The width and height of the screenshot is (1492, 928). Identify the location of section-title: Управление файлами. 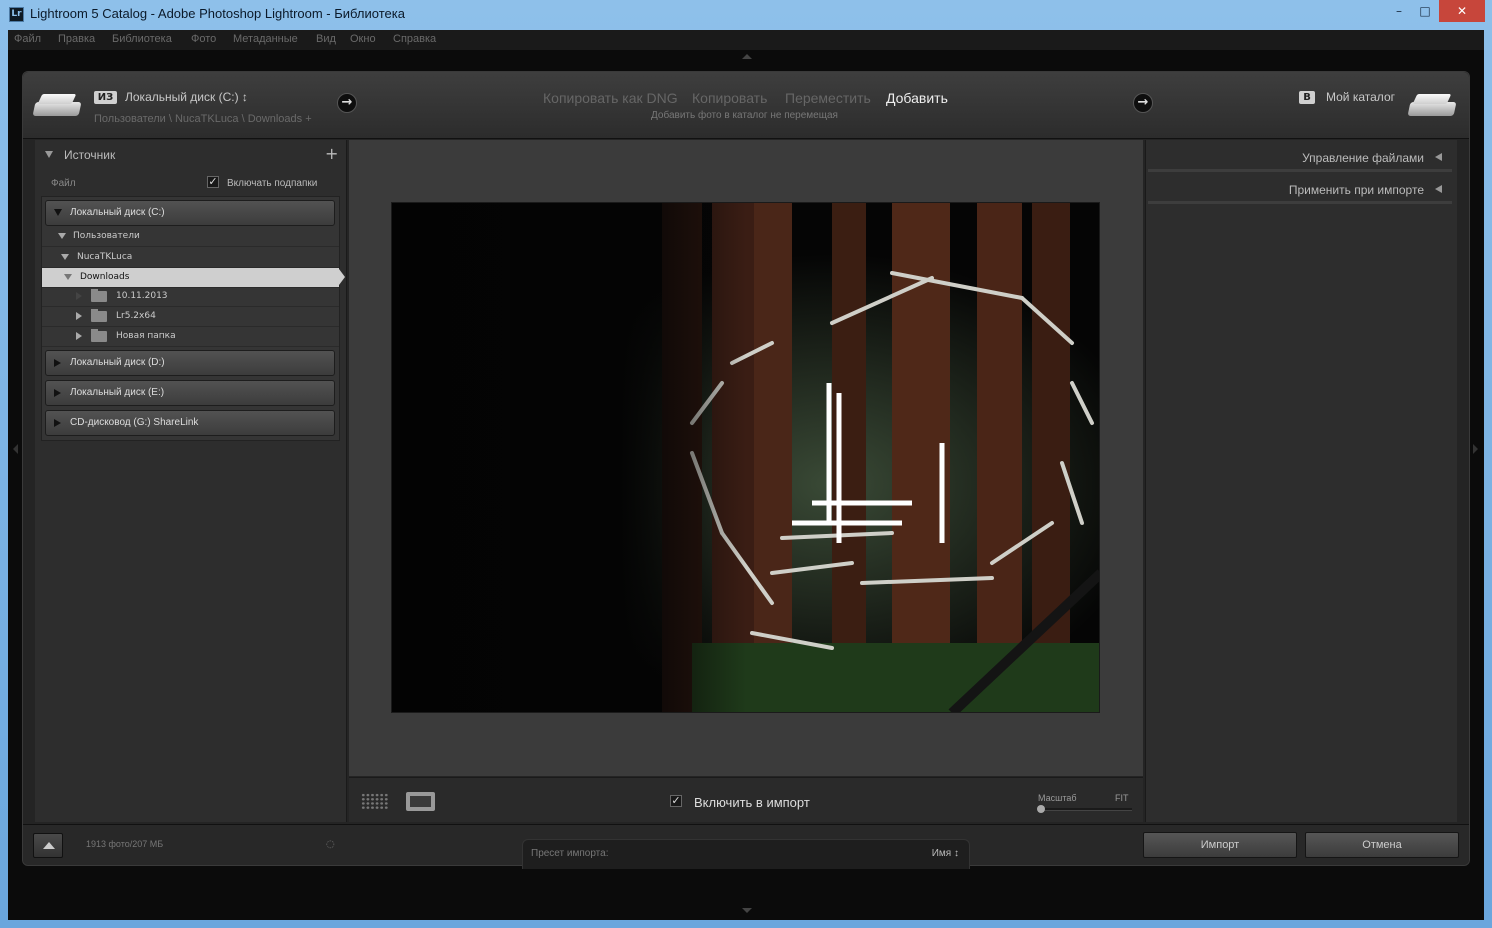
(1363, 158).